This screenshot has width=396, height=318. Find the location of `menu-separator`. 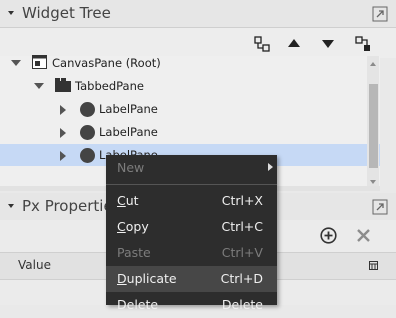

menu-separator is located at coordinates (191, 184).